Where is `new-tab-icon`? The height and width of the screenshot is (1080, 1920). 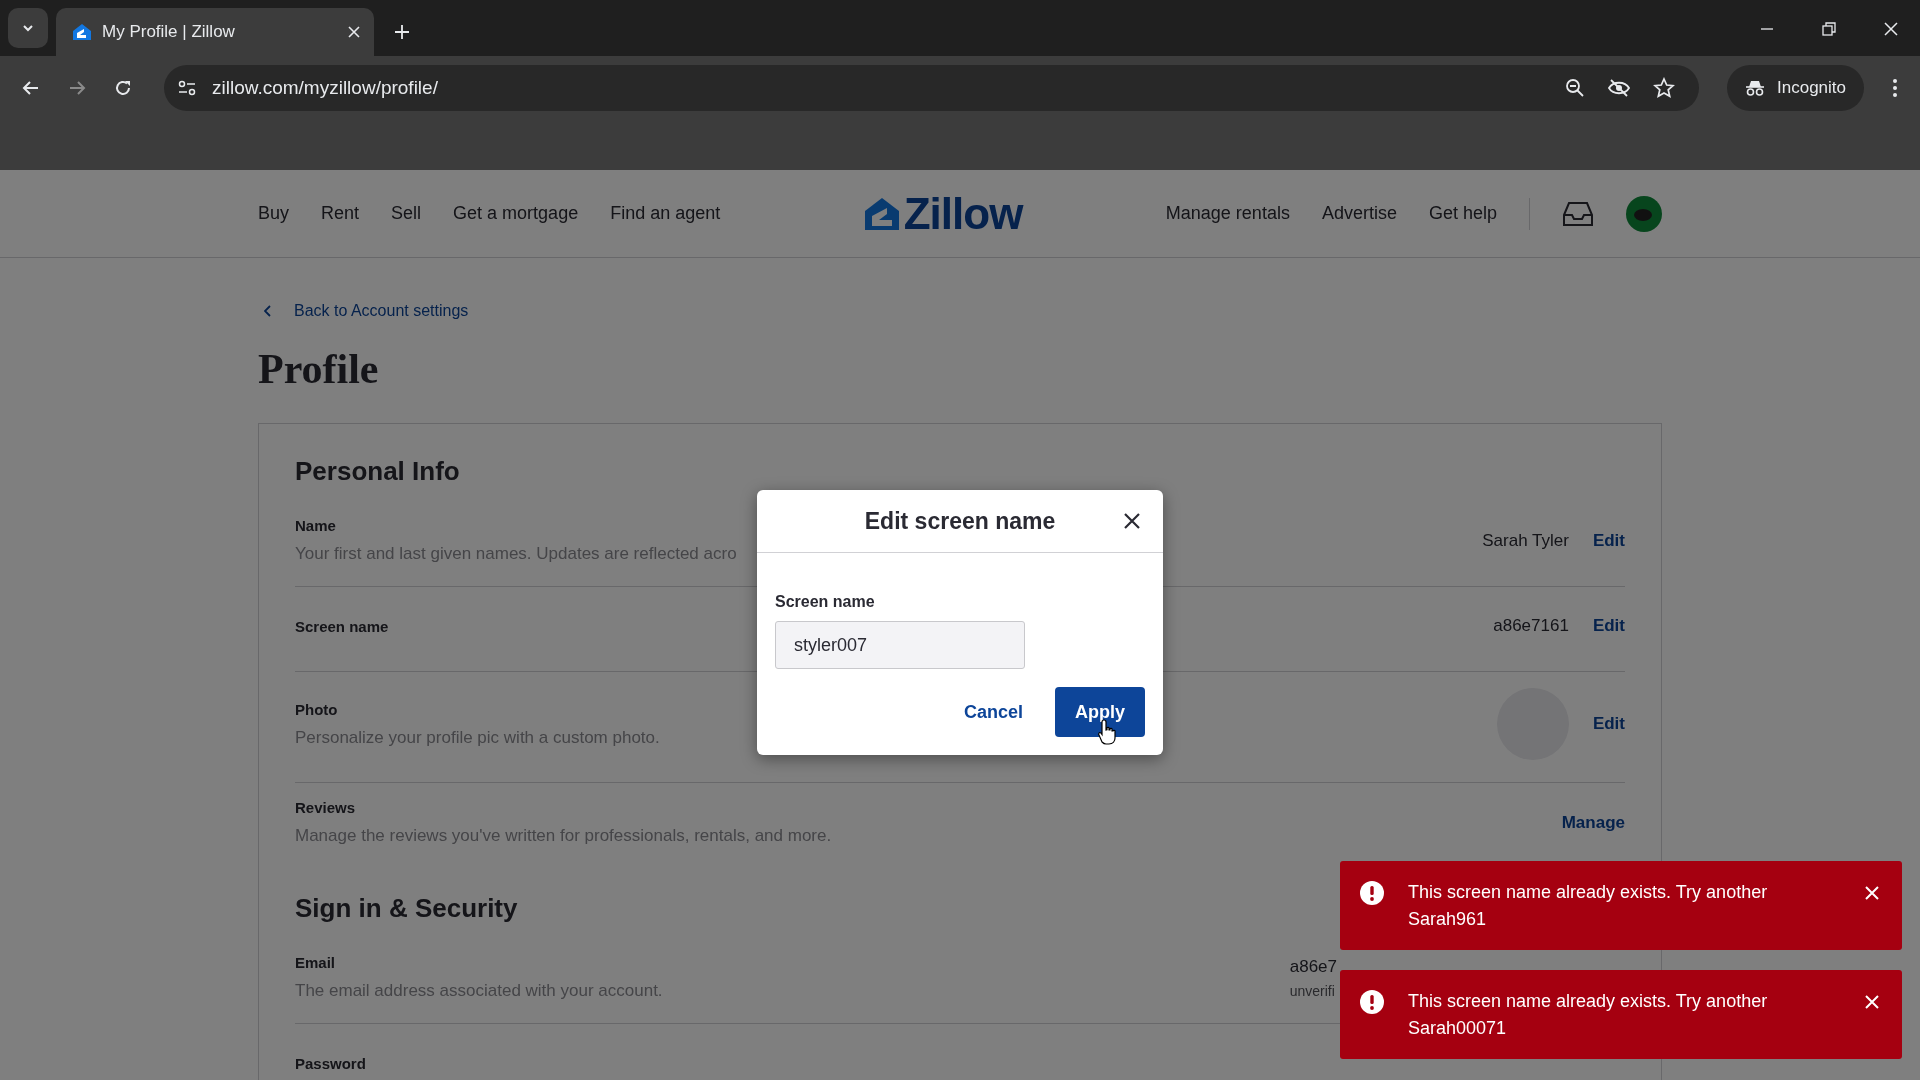
new-tab-icon is located at coordinates (402, 32).